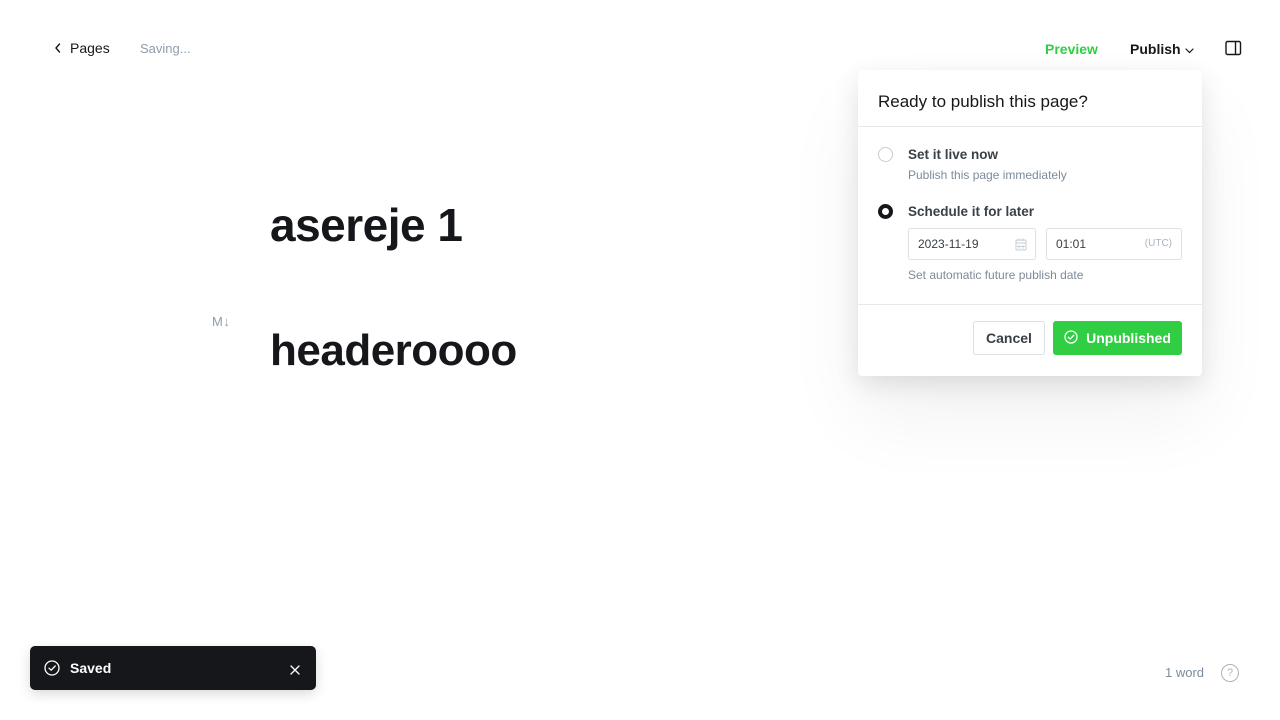 This screenshot has width=1280, height=720. Describe the element at coordinates (1233, 50) in the screenshot. I see `sidebar-toggle-icon` at that location.